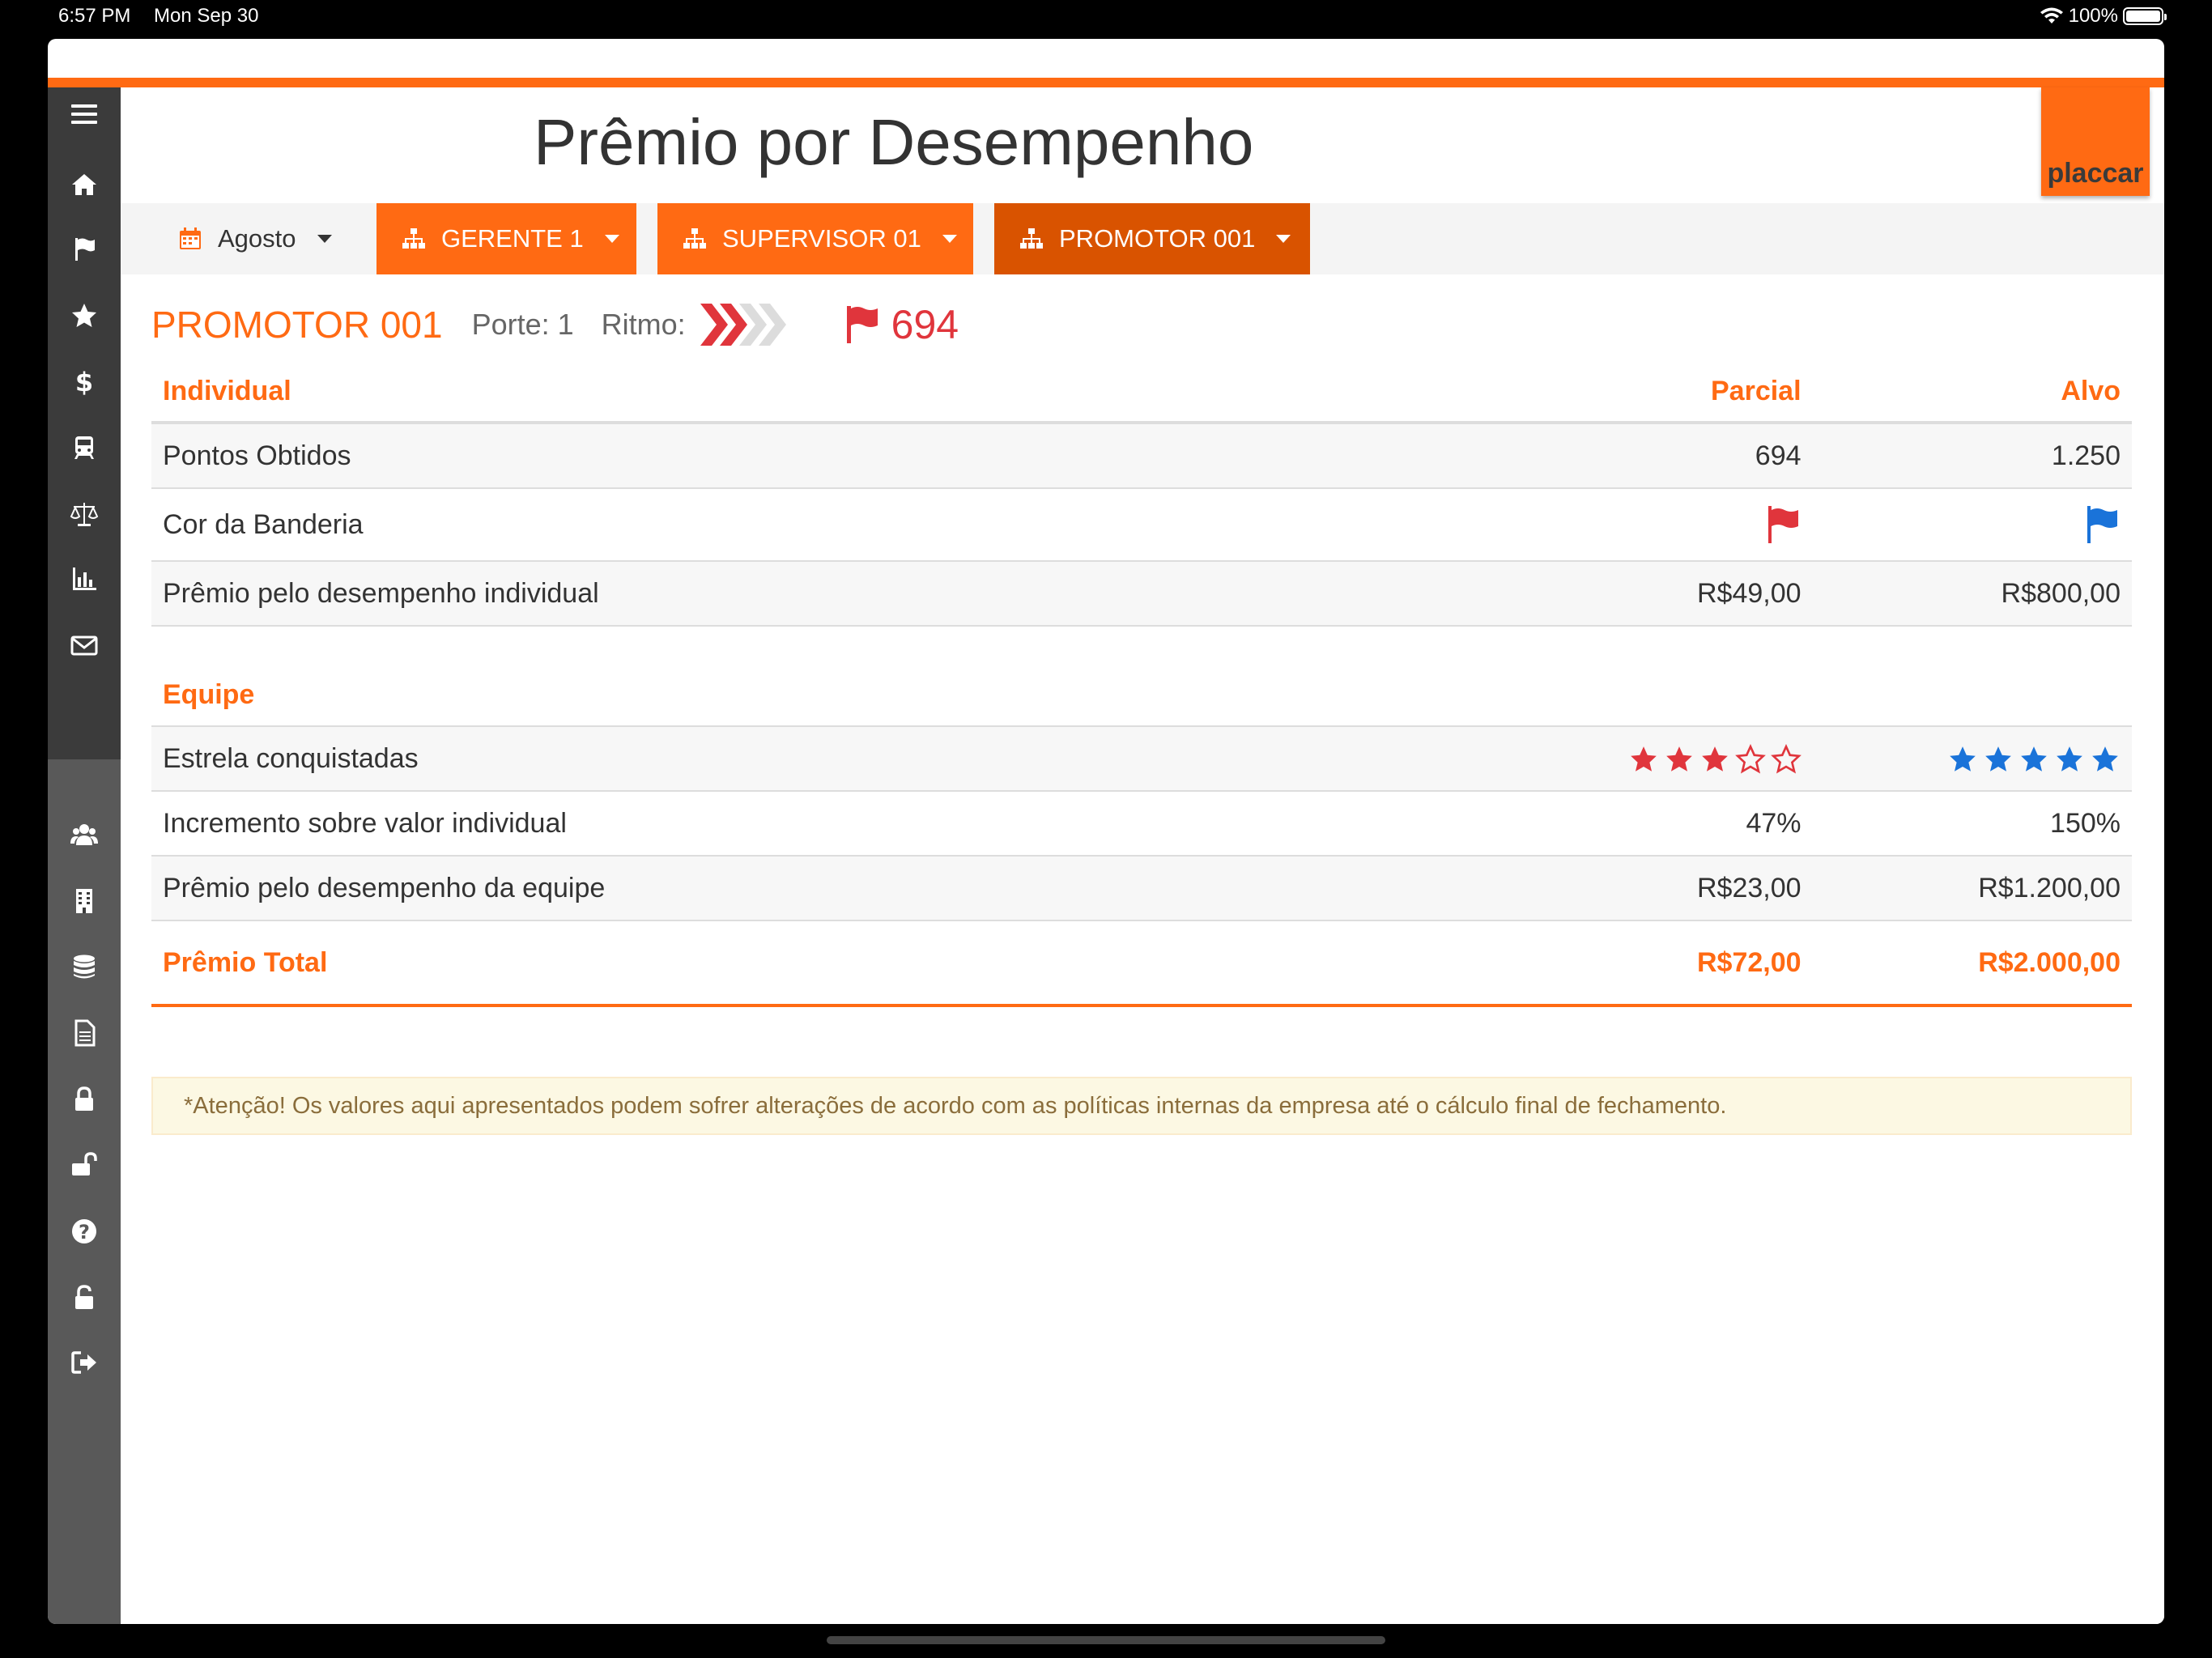  I want to click on row-parcial: R$49,00, so click(1657, 594).